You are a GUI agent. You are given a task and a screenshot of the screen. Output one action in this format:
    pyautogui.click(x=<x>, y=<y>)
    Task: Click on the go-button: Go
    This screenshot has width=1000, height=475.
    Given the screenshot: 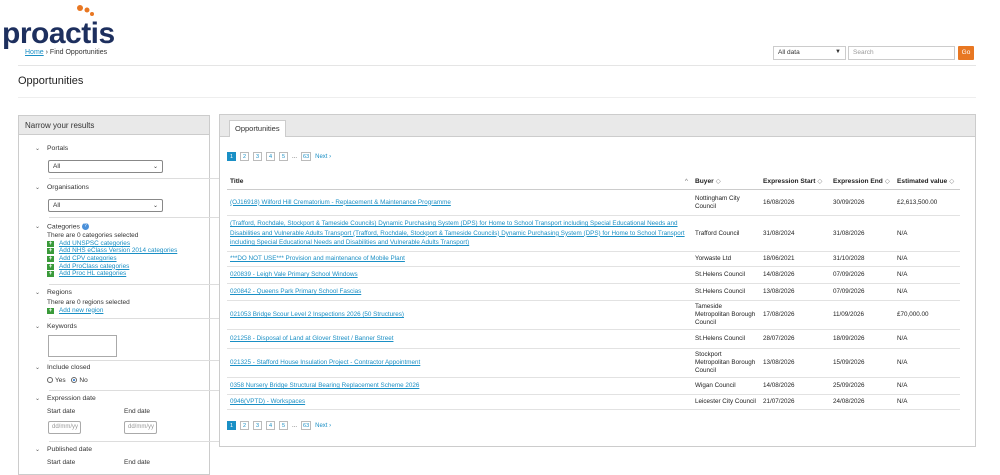 What is the action you would take?
    pyautogui.click(x=966, y=53)
    